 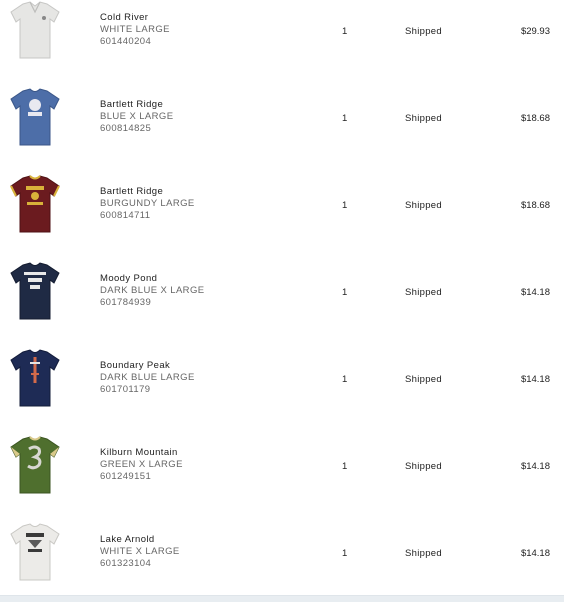 What do you see at coordinates (535, 31) in the screenshot?
I see `item-price: $29.93` at bounding box center [535, 31].